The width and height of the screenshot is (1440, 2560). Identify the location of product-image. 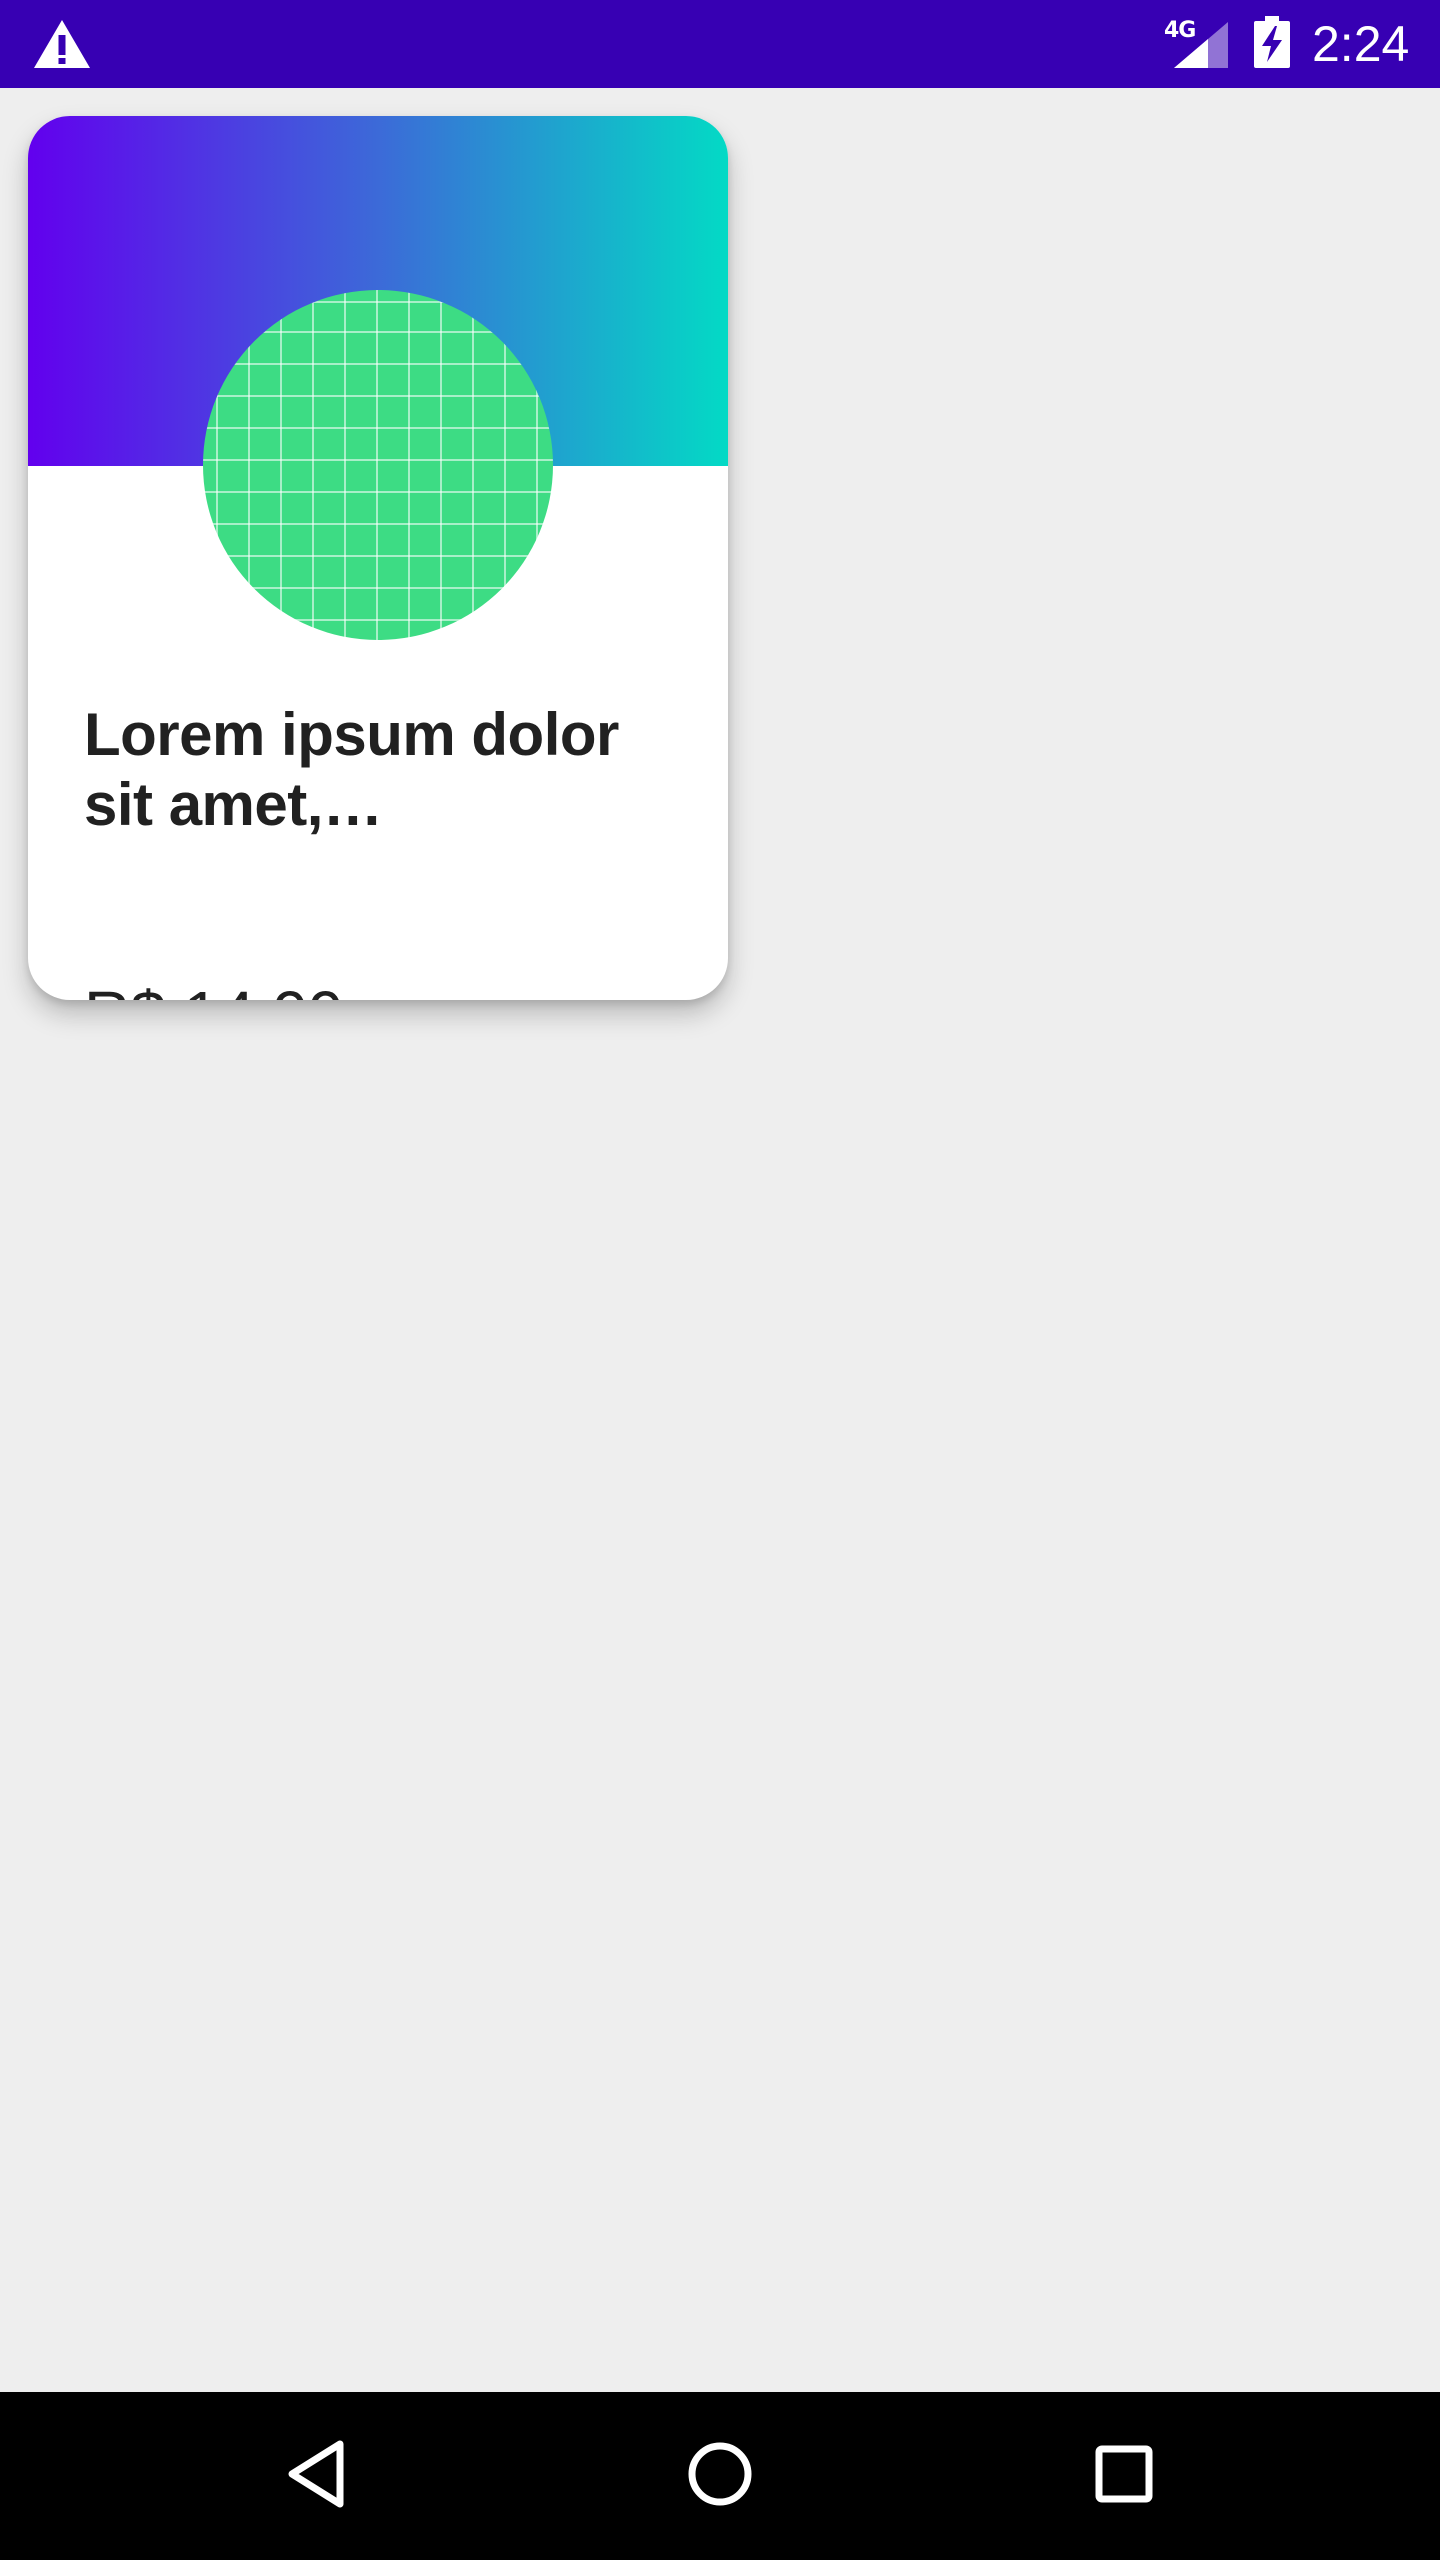
(378, 465).